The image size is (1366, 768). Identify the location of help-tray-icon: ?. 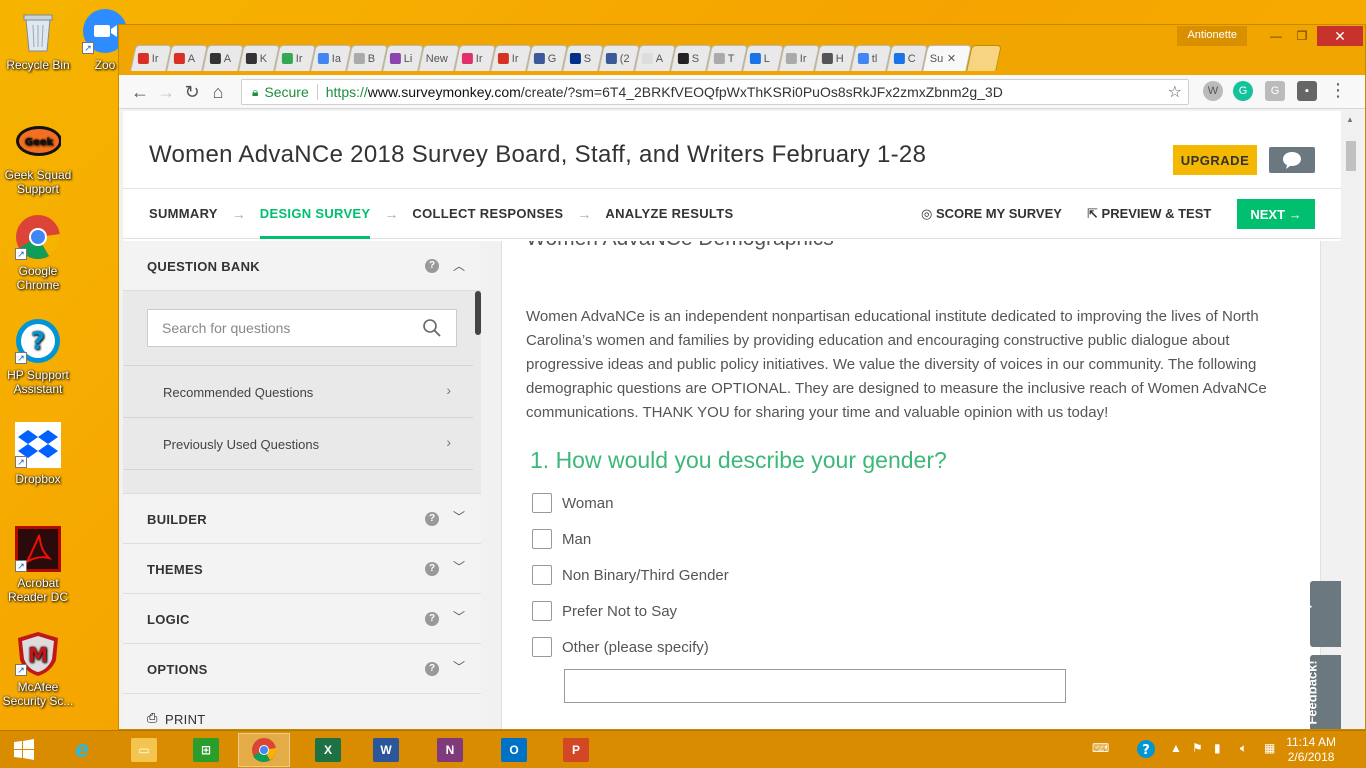
(1146, 753).